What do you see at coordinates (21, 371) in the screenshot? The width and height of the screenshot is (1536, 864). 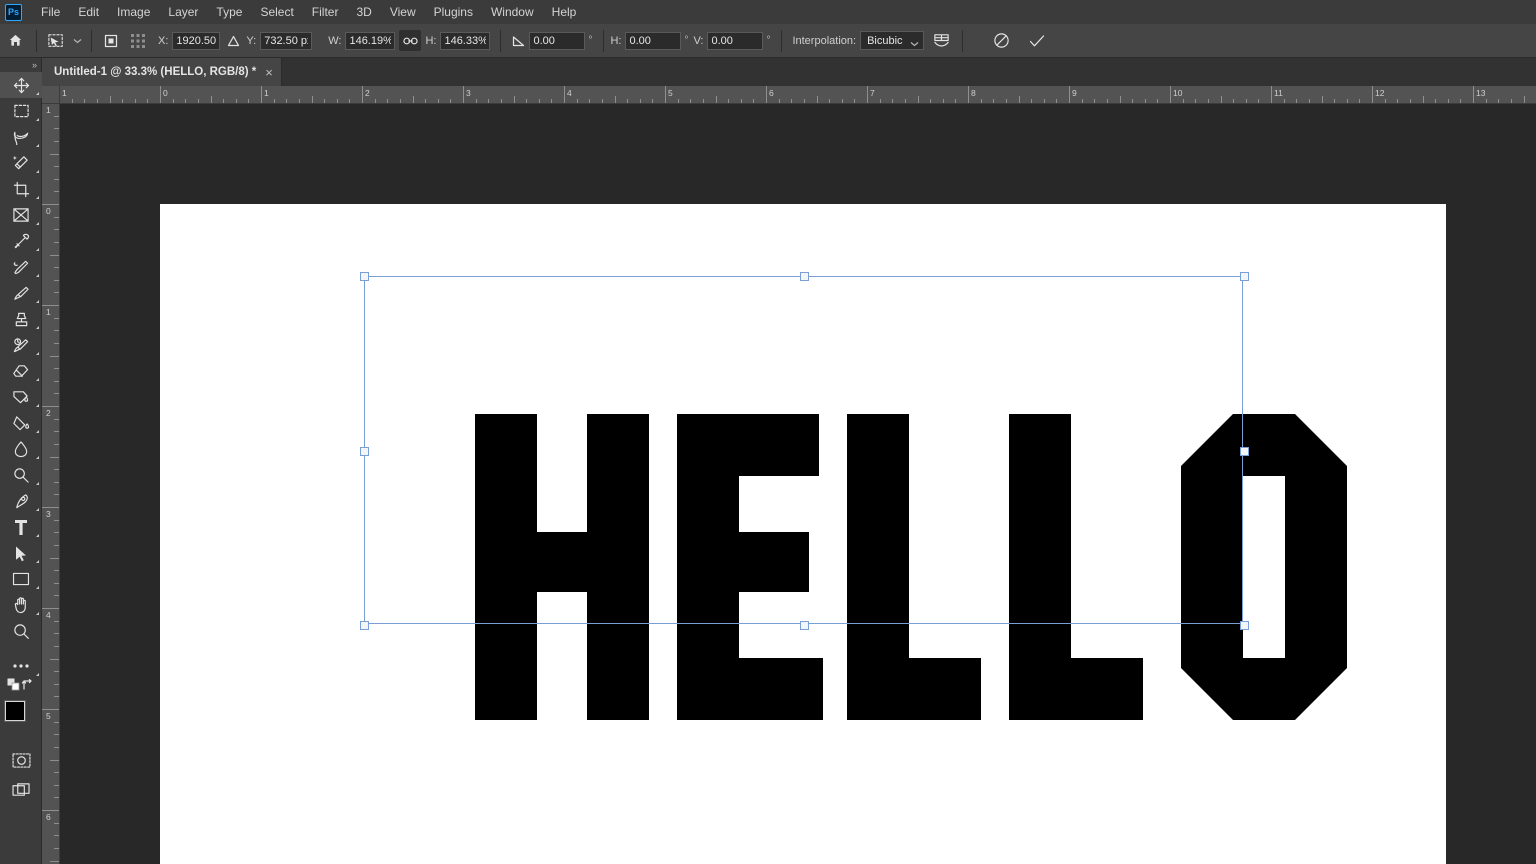 I see `eraser-tool` at bounding box center [21, 371].